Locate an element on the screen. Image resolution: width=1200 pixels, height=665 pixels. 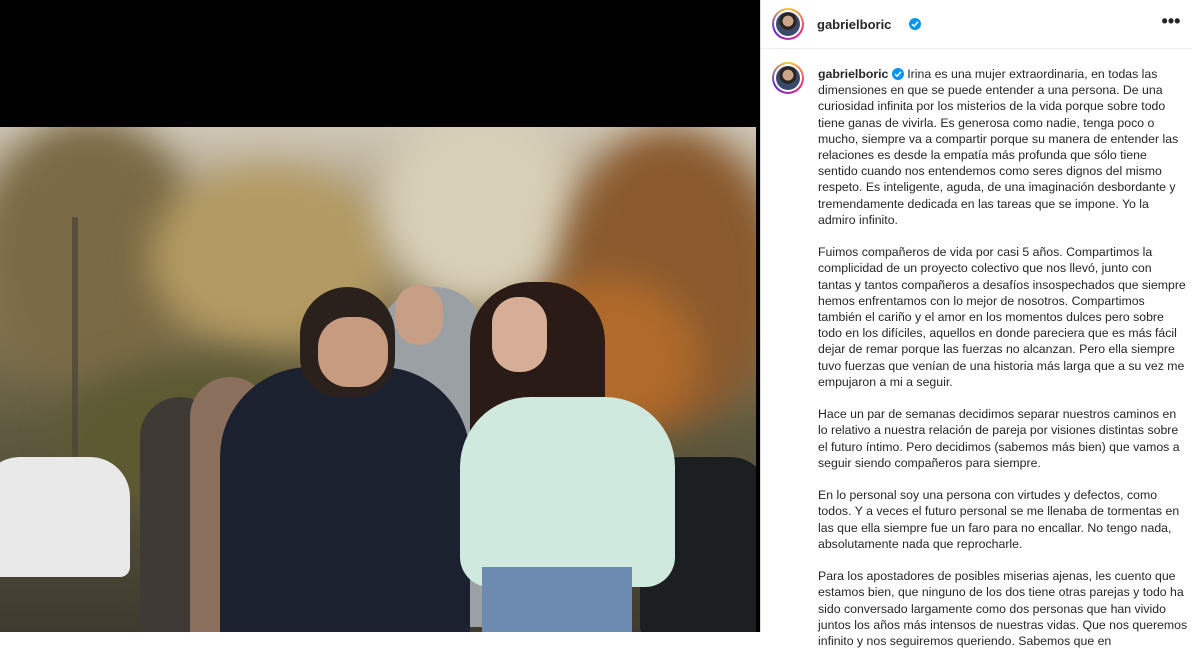
man-in-dark-coat is located at coordinates (345, 499).